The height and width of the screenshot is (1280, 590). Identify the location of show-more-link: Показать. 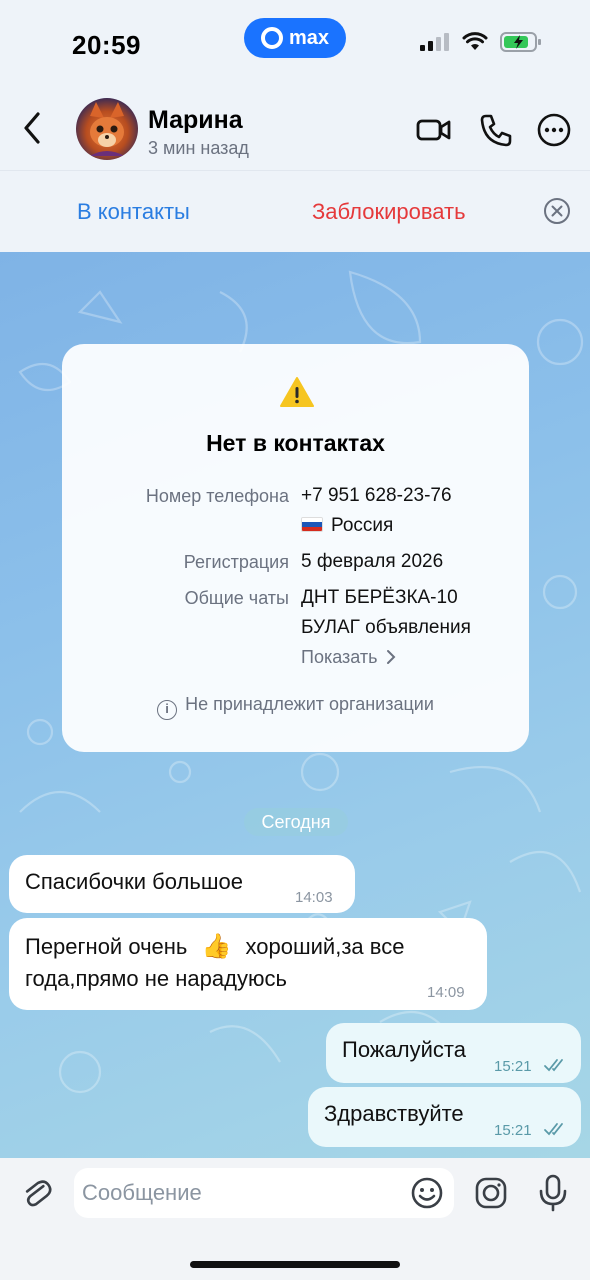
(348, 657).